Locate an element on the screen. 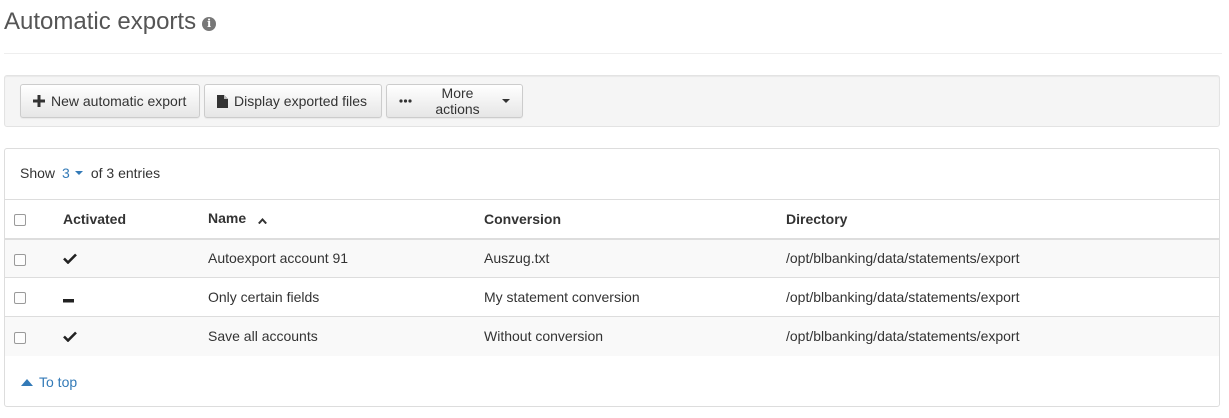  page-header: Automatic exports i is located at coordinates (110, 22).